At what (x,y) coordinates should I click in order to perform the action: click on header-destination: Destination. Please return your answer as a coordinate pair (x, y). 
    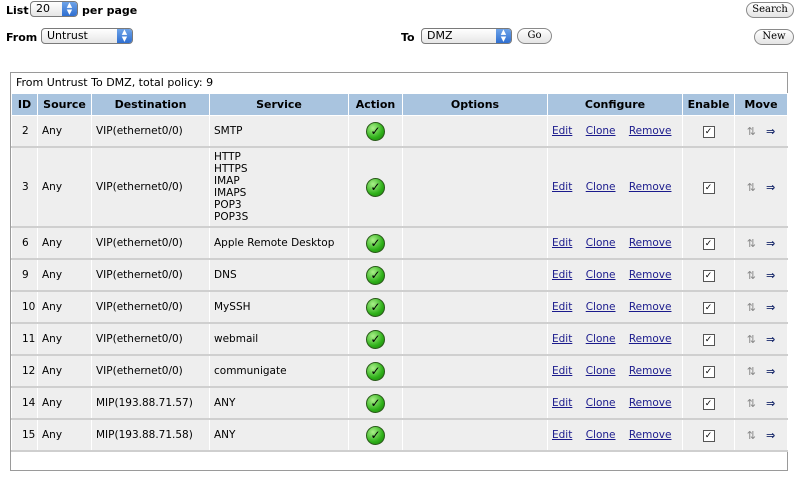
    Looking at the image, I should click on (150, 104).